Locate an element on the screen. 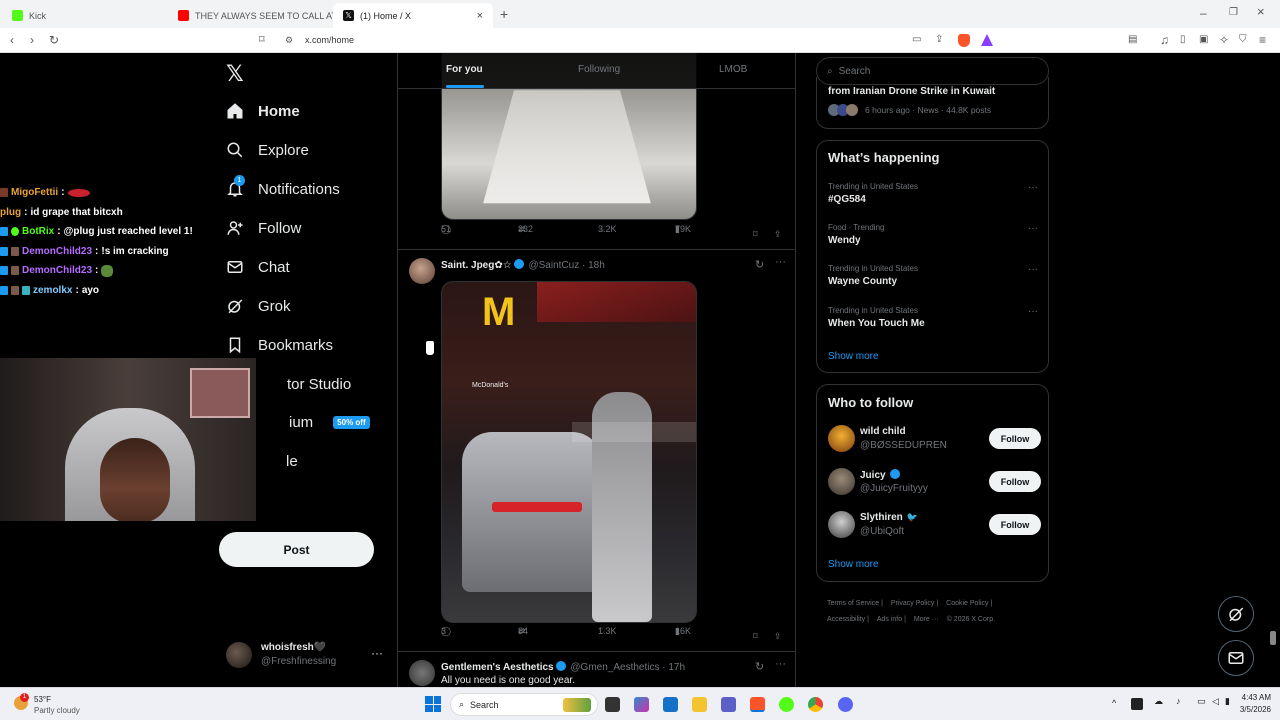  wallet-icon: ▣ is located at coordinates (1203, 40).